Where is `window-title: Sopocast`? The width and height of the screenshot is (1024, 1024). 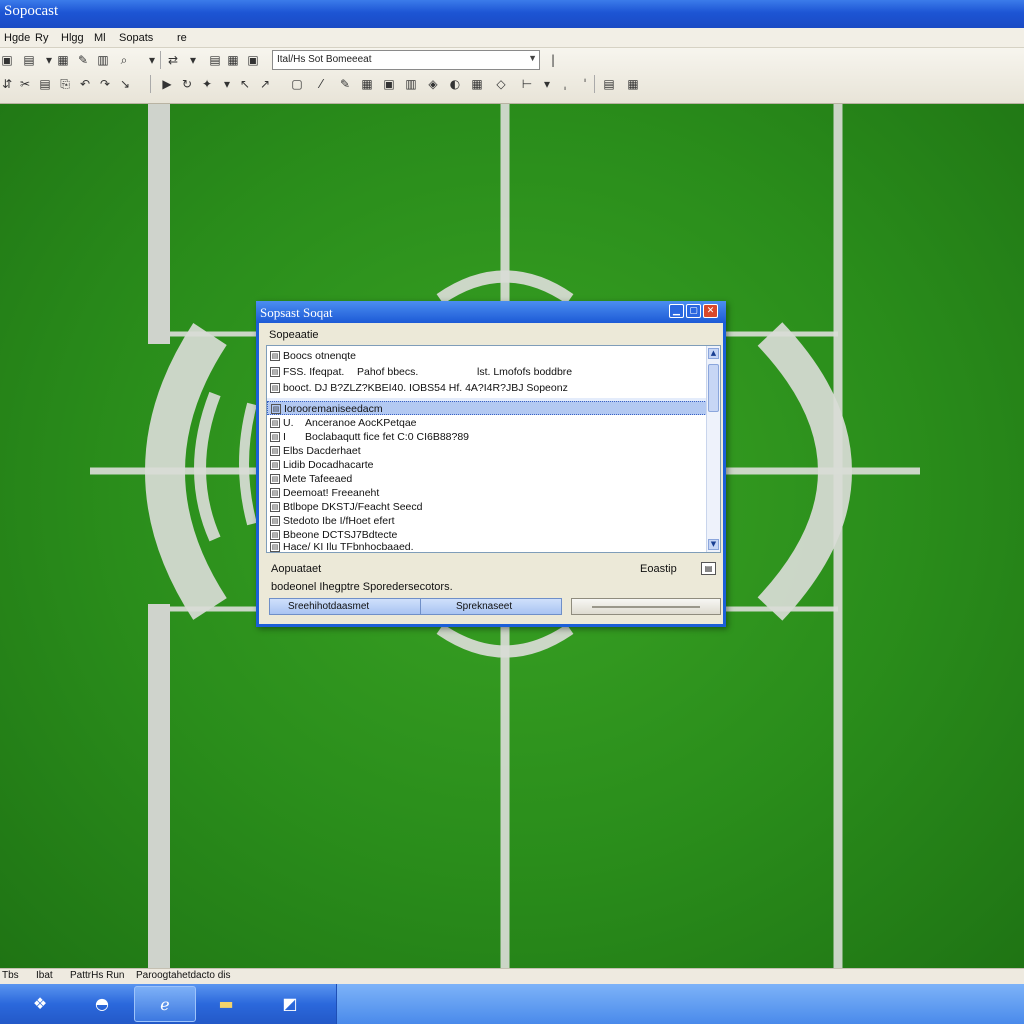 window-title: Sopocast is located at coordinates (31, 11).